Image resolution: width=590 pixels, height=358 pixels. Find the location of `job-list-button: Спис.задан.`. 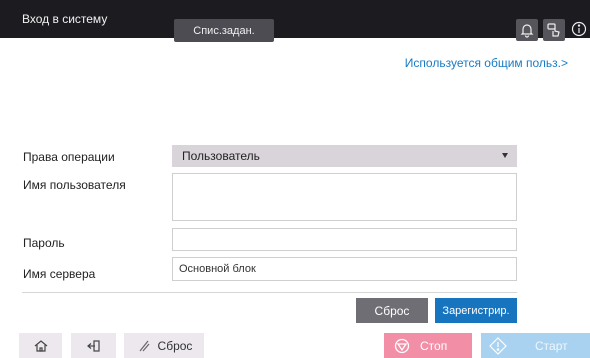

job-list-button: Спис.задан. is located at coordinates (224, 30).